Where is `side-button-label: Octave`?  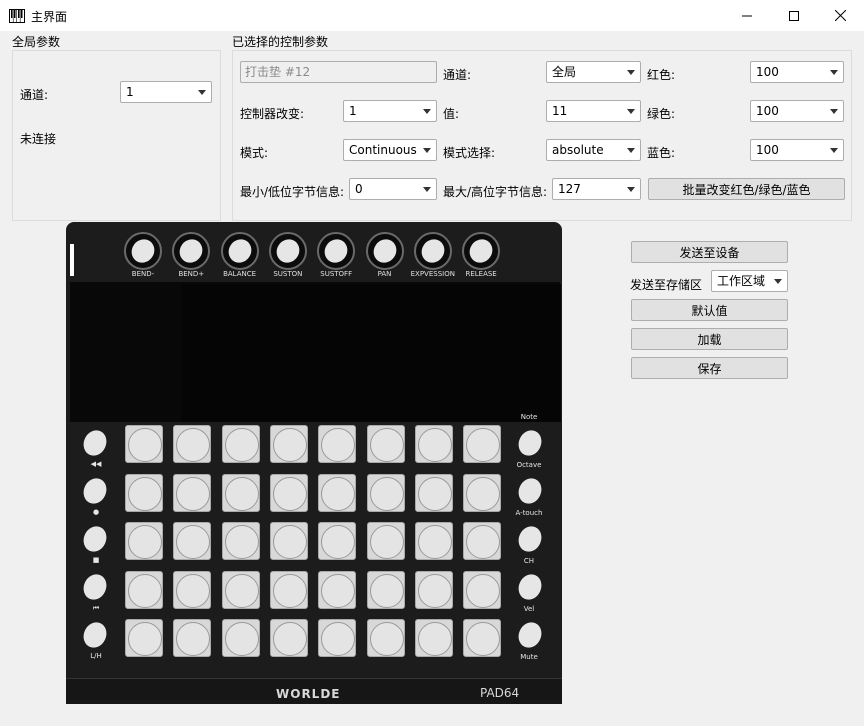
side-button-label: Octave is located at coordinates (529, 465).